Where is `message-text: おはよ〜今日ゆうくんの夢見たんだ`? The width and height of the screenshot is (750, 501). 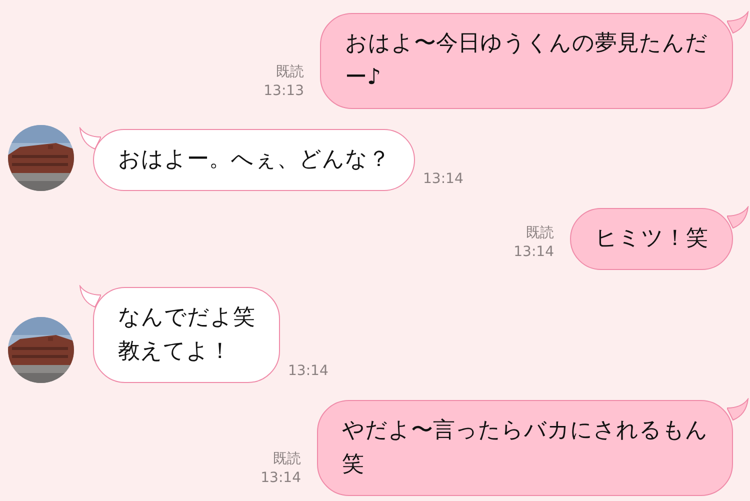 message-text: おはよ〜今日ゆうくんの夢見たんだ is located at coordinates (526, 44).